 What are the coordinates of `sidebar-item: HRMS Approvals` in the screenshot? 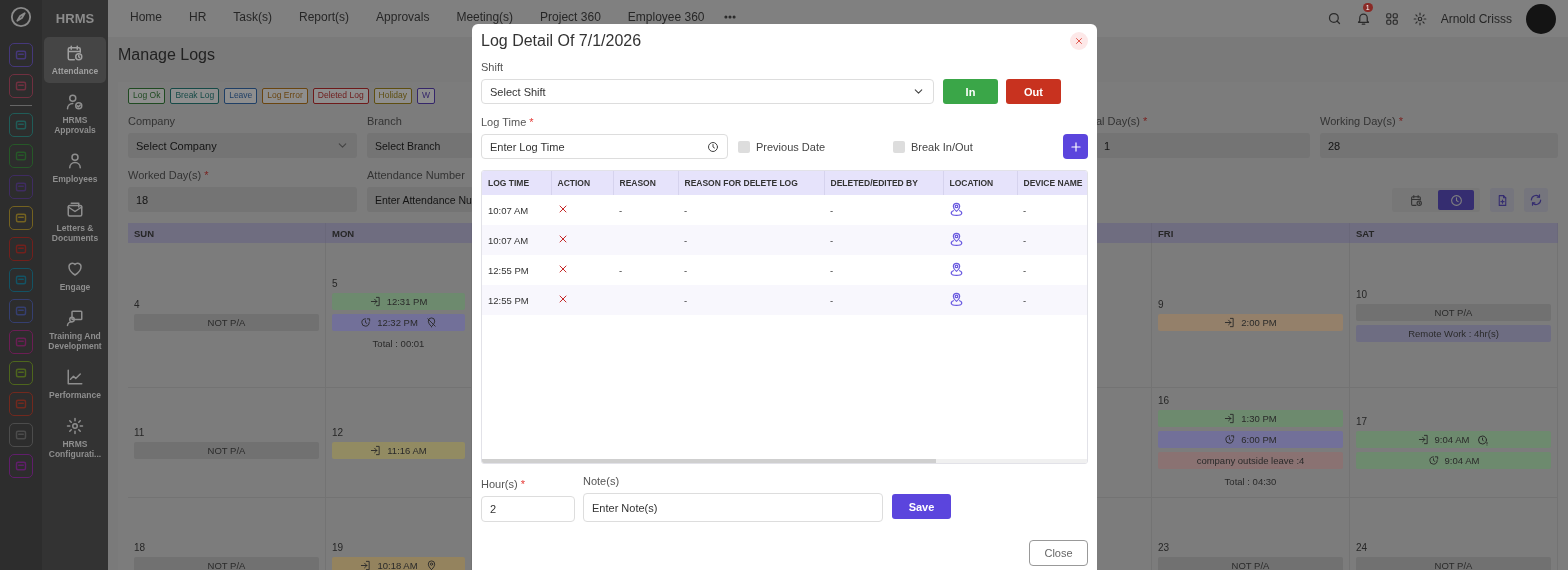 It's located at (75, 114).